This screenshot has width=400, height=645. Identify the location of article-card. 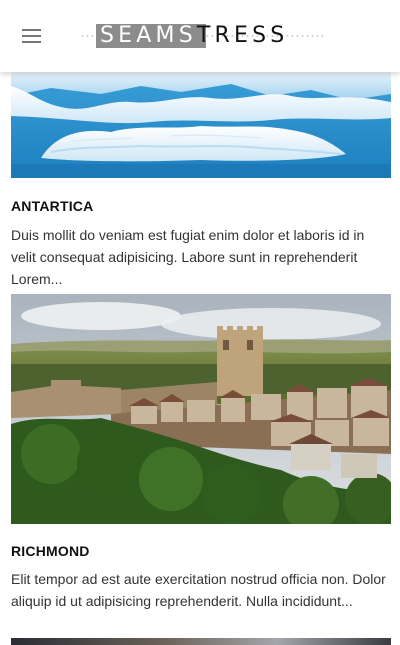
(201, 641).